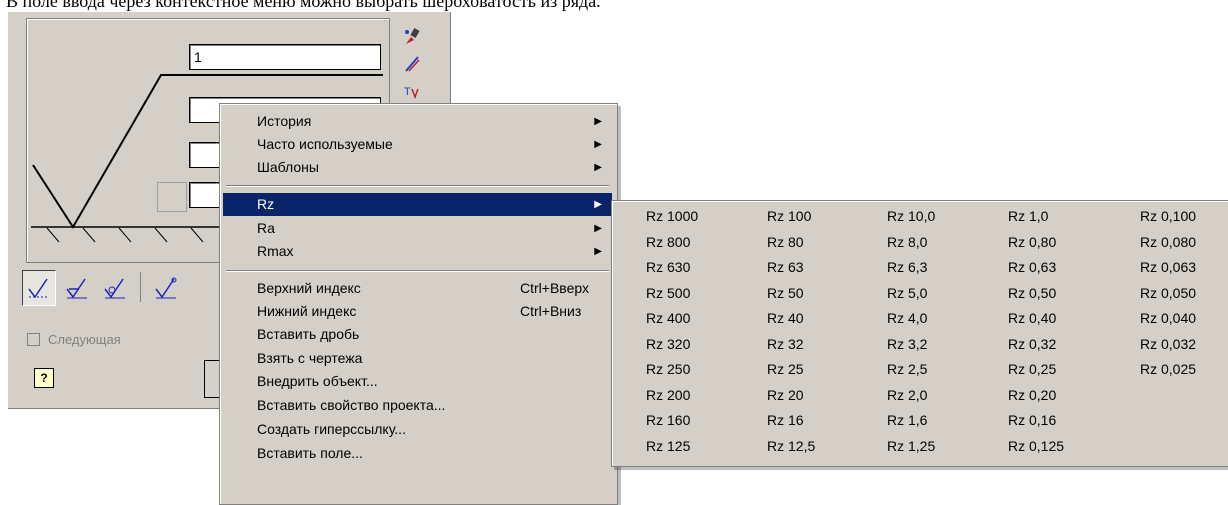 This screenshot has width=1228, height=505. What do you see at coordinates (785, 369) in the screenshot?
I see `rz-value-item: Rz 25` at bounding box center [785, 369].